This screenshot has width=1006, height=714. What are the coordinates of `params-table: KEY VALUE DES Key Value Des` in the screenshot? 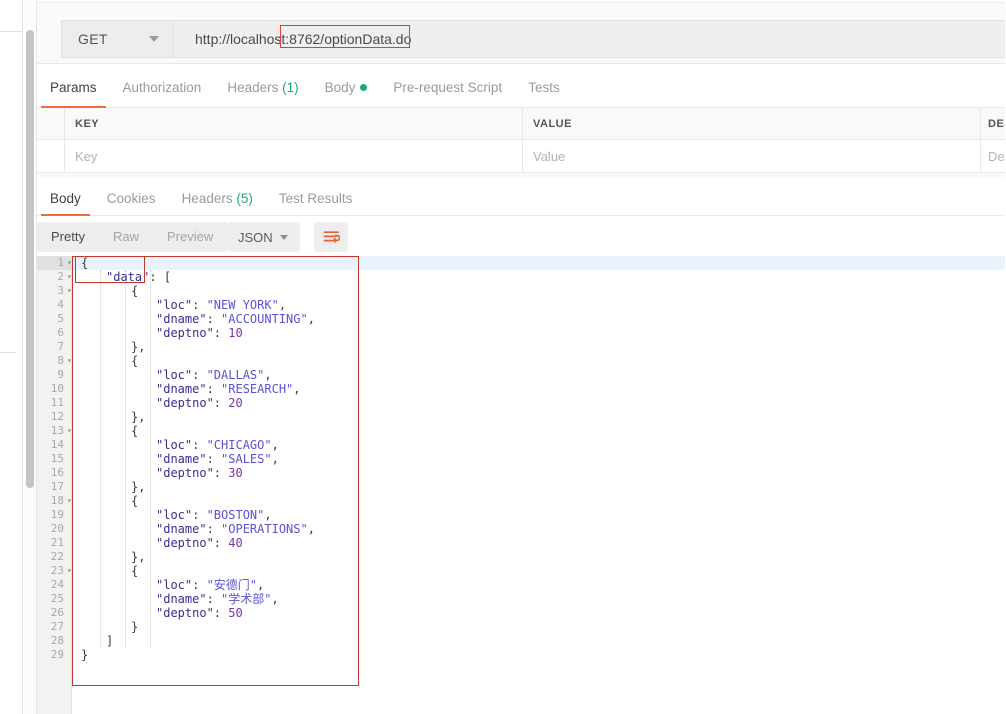 It's located at (521, 144).